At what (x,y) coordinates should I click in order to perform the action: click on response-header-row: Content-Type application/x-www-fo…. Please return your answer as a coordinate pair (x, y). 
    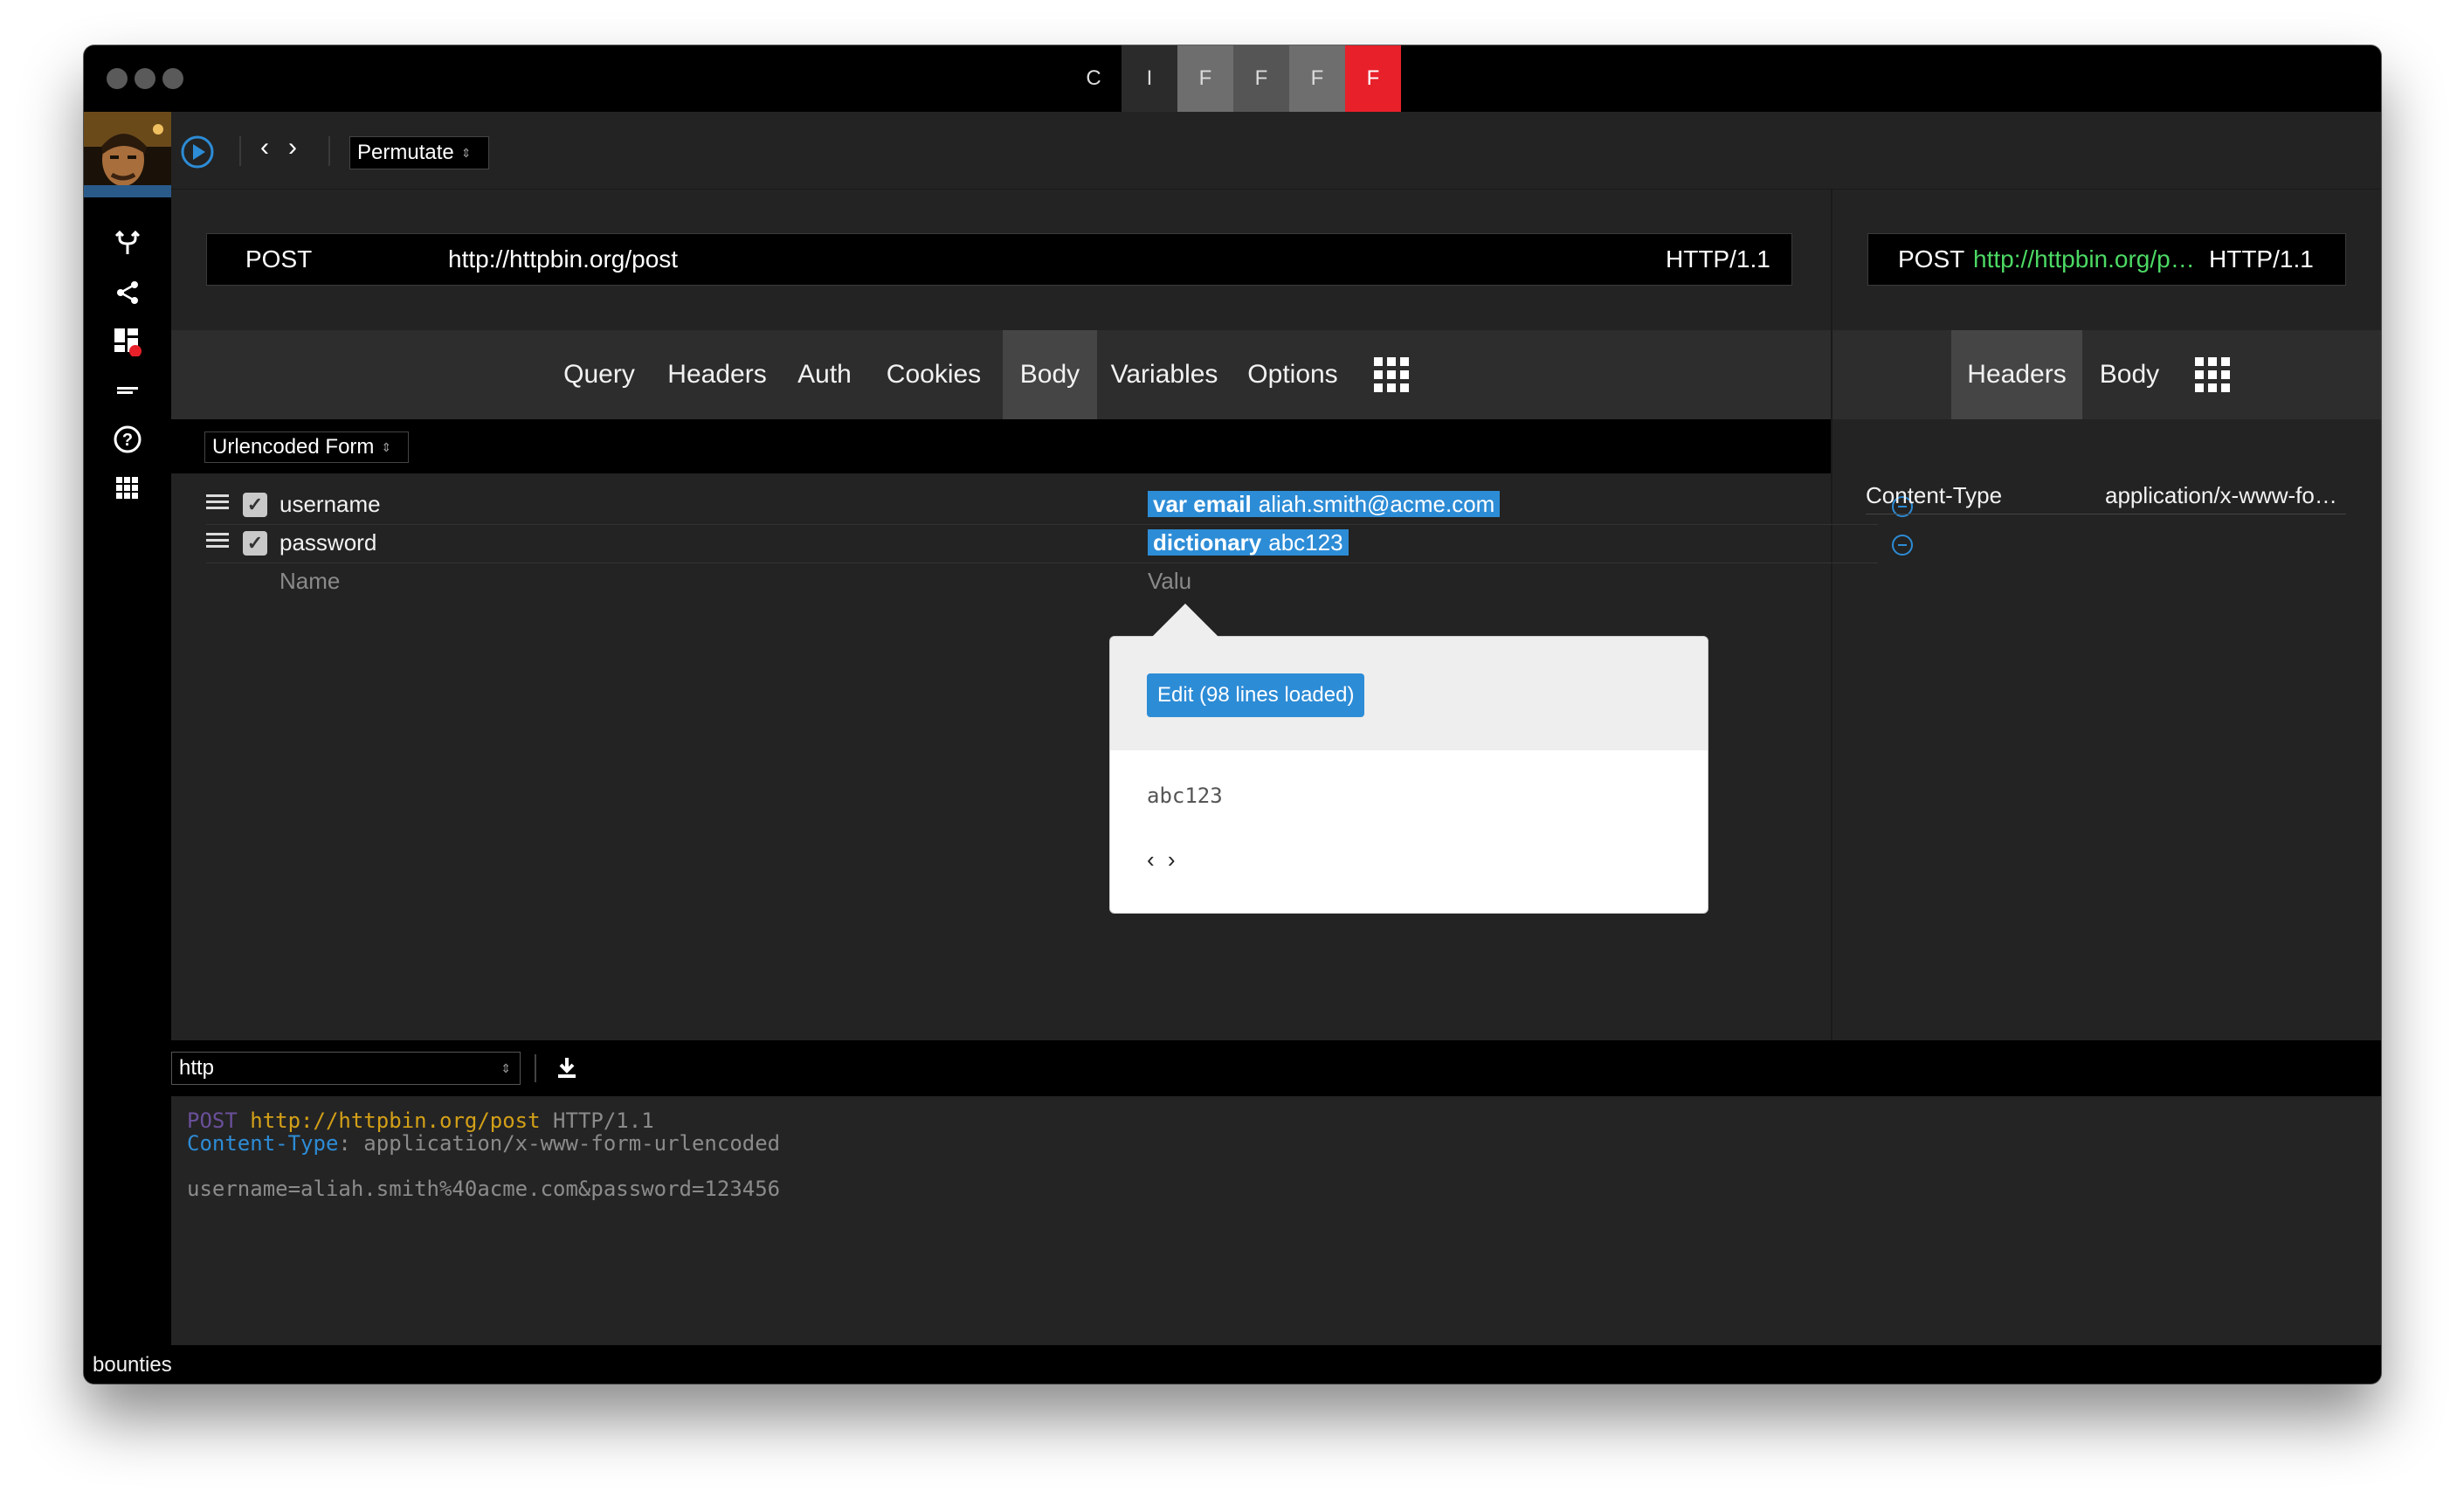
    Looking at the image, I should click on (2106, 495).